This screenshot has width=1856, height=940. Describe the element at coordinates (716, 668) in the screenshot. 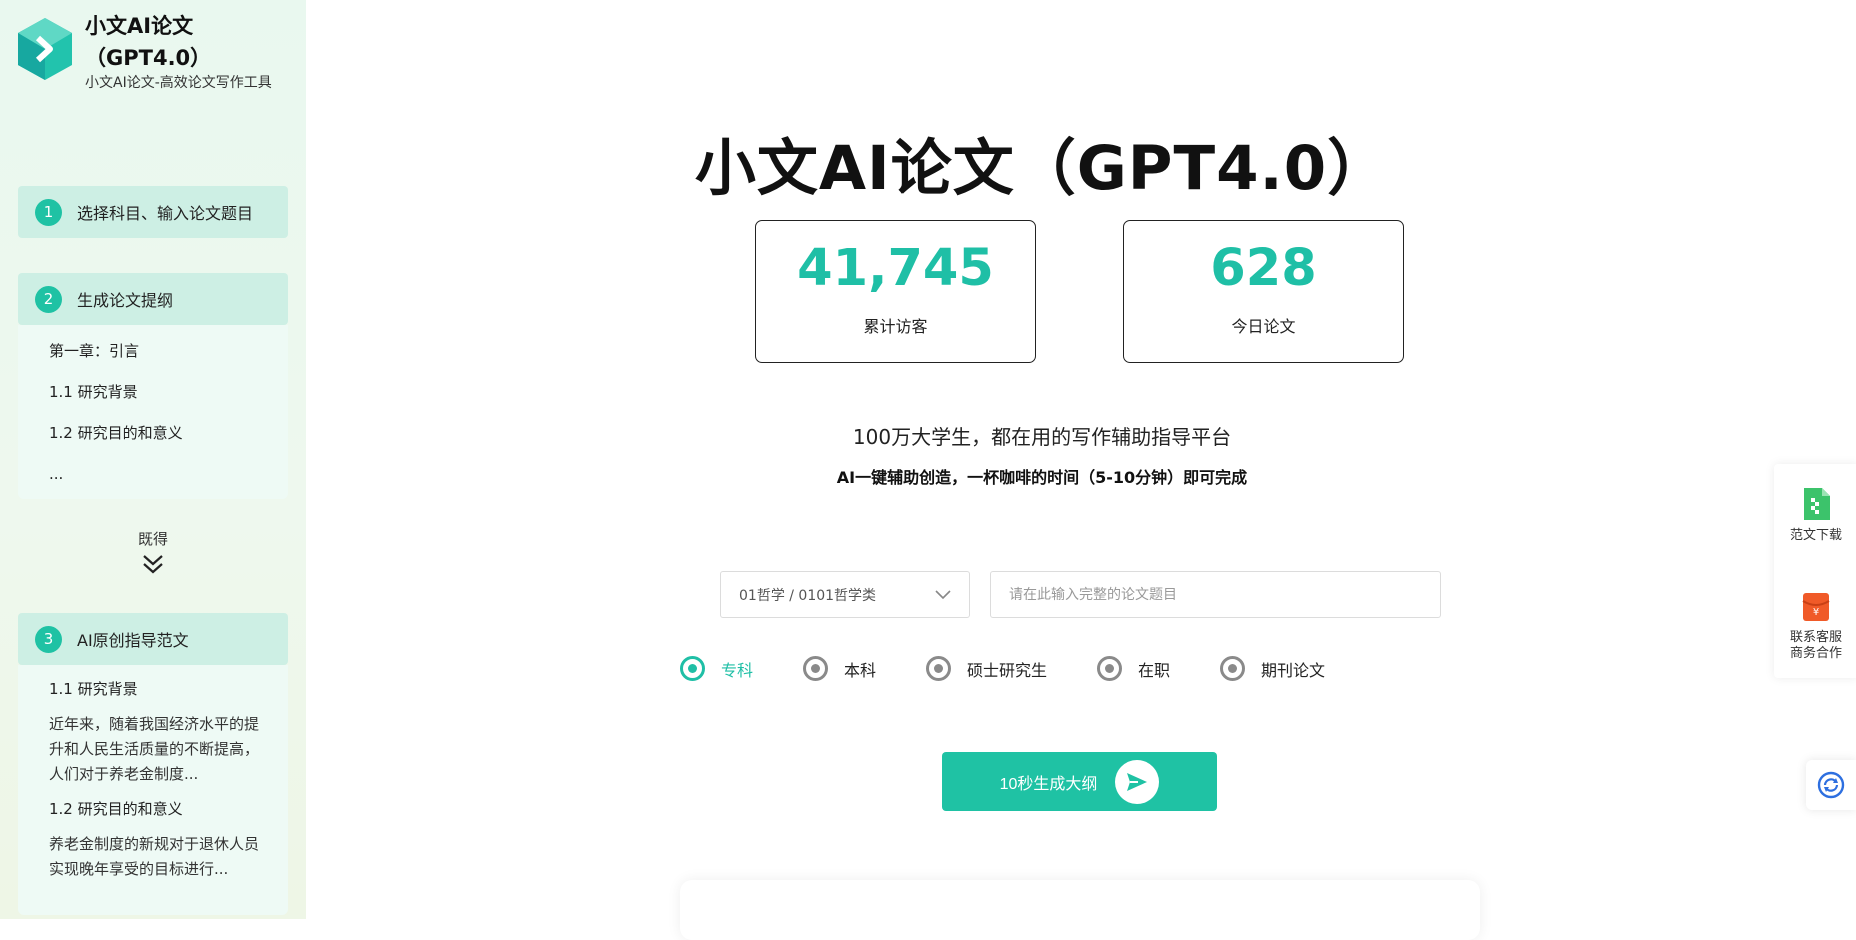

I see `level-radio-associate: 专科` at that location.